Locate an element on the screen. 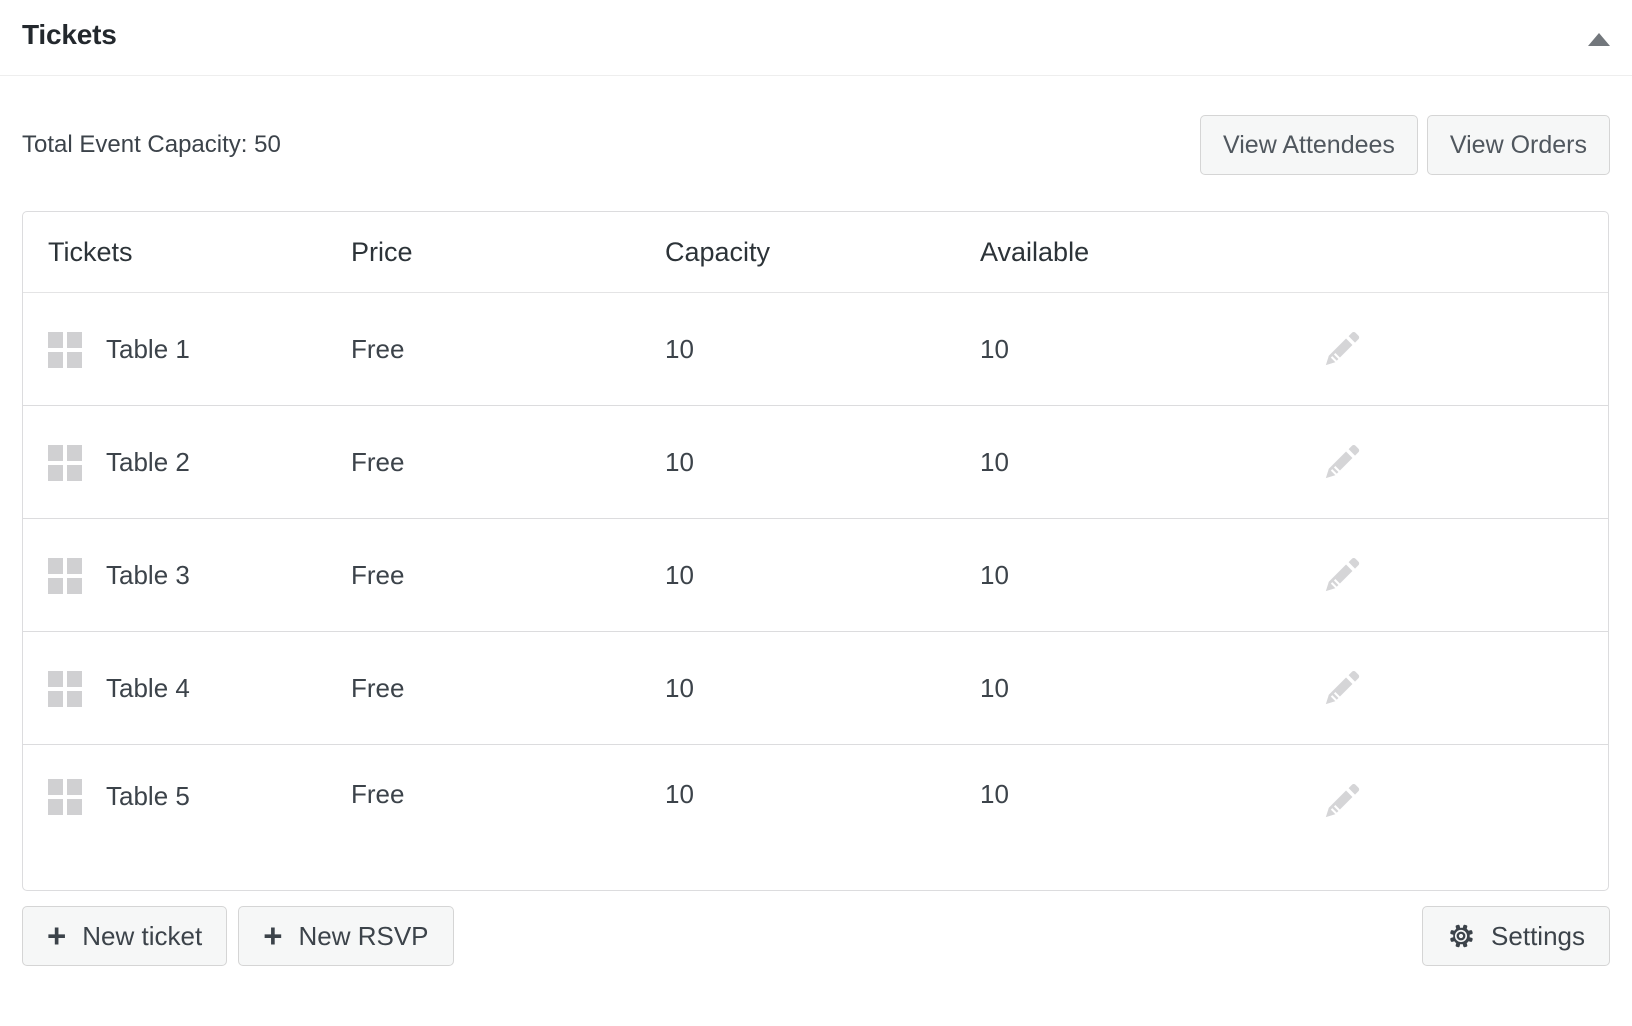 This screenshot has width=1632, height=1026. settings-button: Settings is located at coordinates (1516, 936).